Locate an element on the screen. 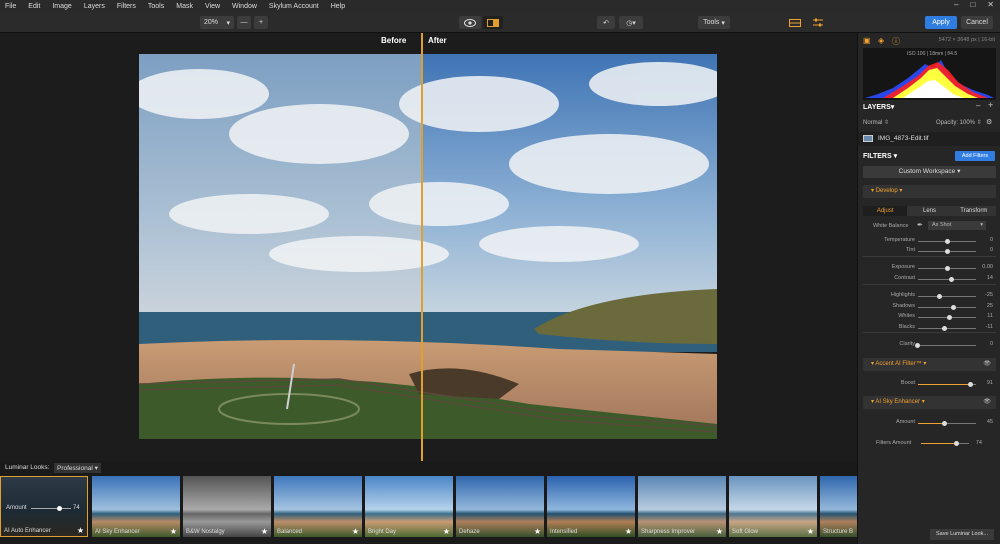 This screenshot has height=544, width=1000. menu-window: Window is located at coordinates (245, 6).